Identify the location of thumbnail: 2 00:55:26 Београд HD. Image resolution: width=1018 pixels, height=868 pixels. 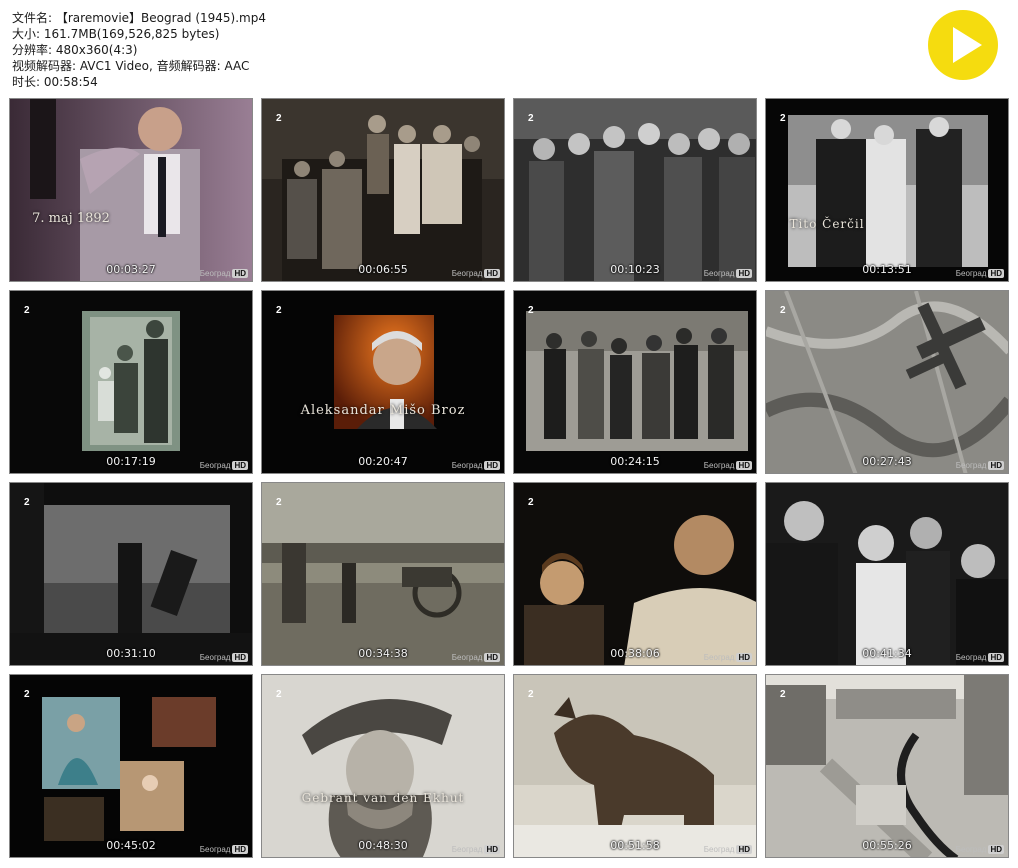
(887, 766).